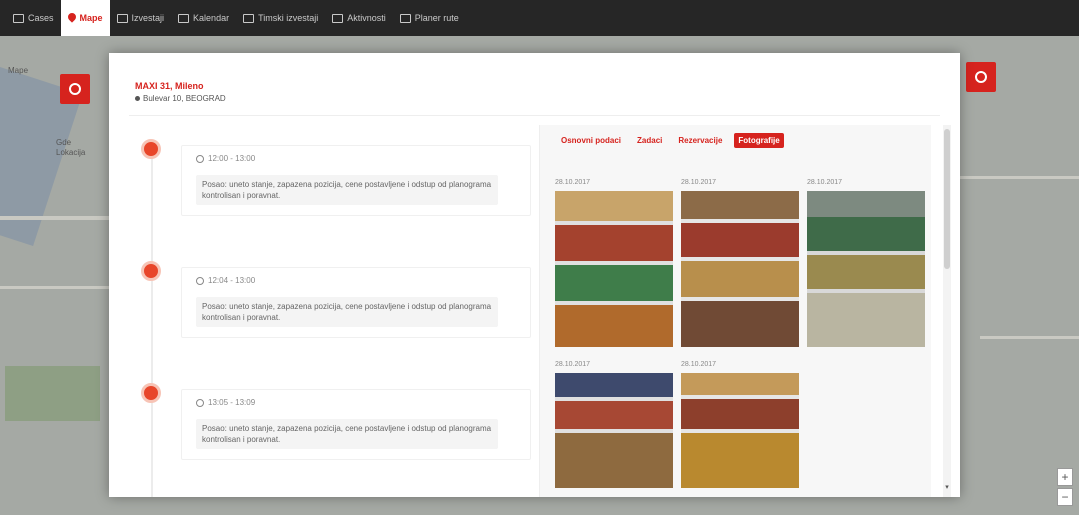 The width and height of the screenshot is (1079, 515). Describe the element at coordinates (366, 18) in the screenshot. I see `nav-item-label: Aktivnosti` at that location.